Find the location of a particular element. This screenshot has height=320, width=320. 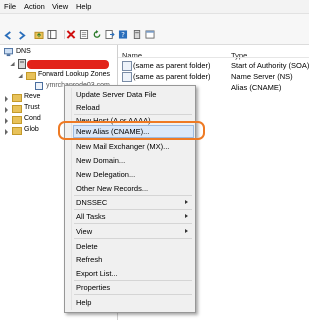

menu-item-all-tasks: All Tasks is located at coordinates (90, 216).